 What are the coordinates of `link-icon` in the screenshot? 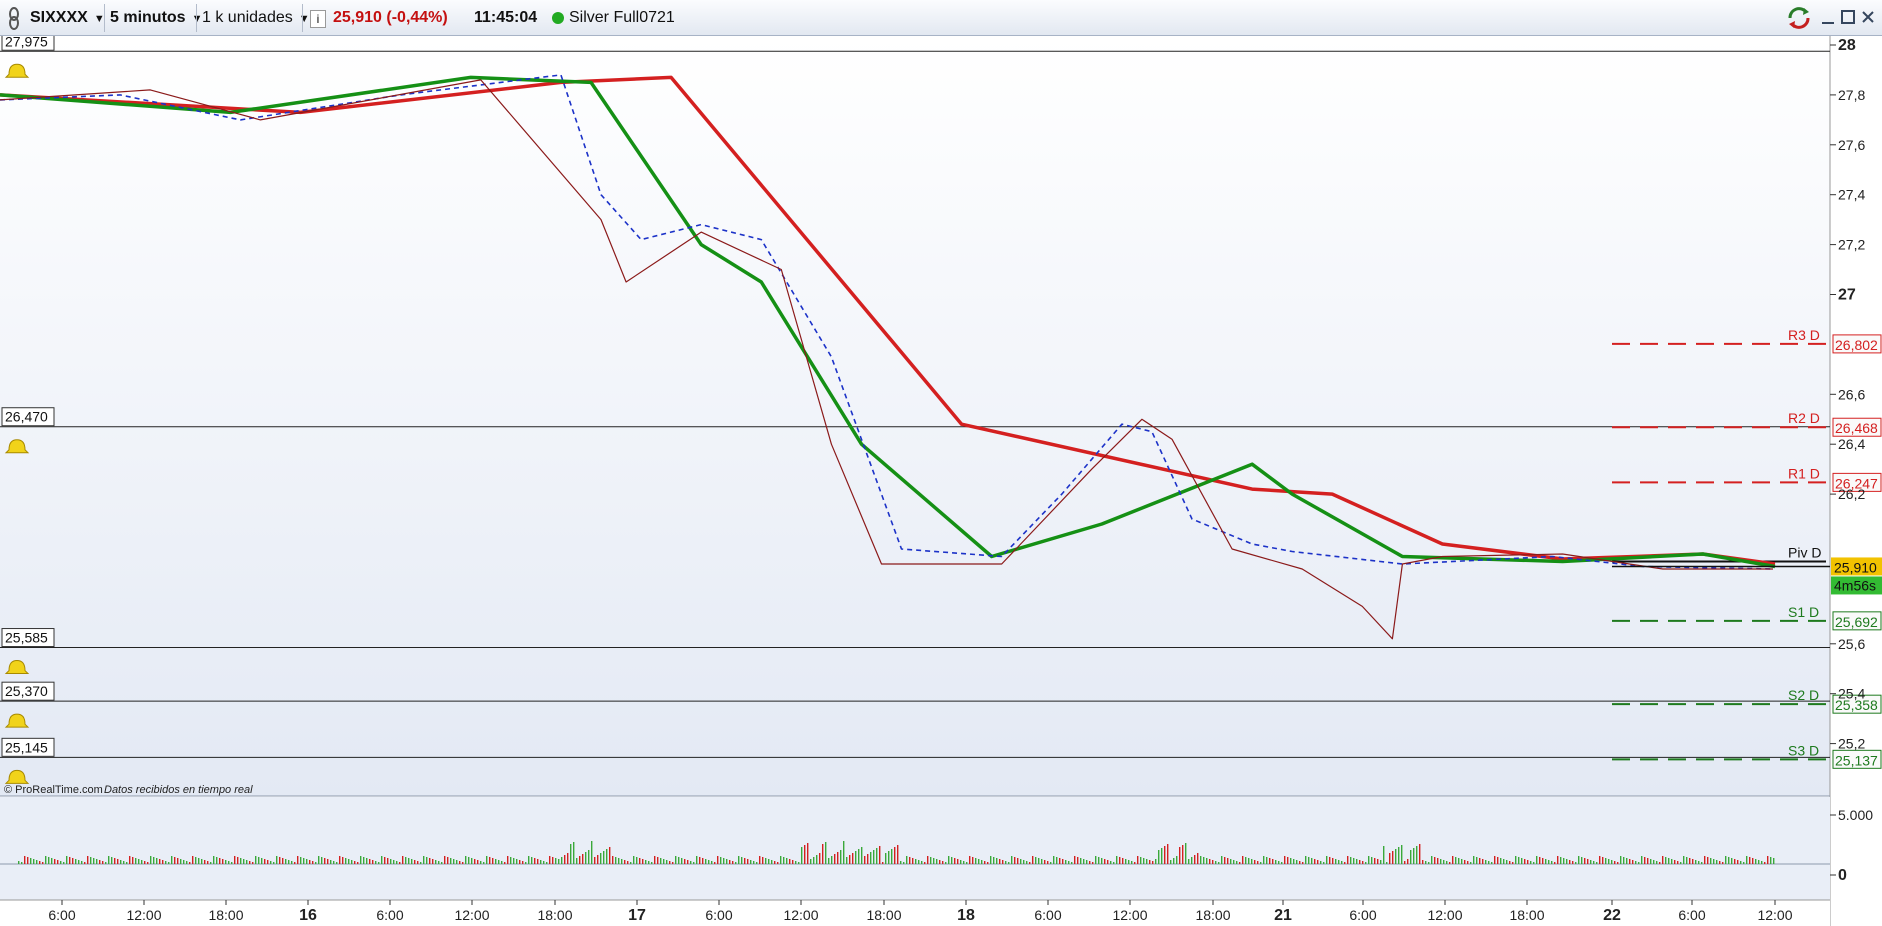 It's located at (14, 18).